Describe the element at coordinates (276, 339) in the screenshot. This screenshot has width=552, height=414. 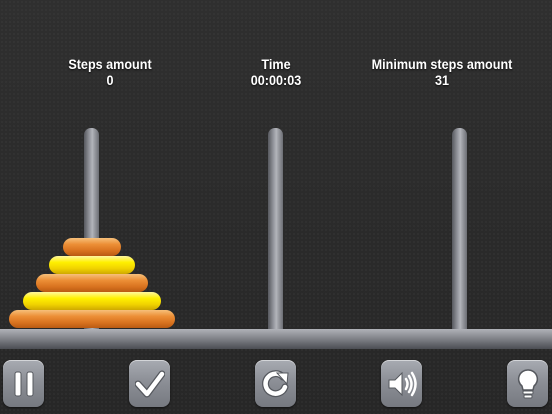
I see `peg-base` at that location.